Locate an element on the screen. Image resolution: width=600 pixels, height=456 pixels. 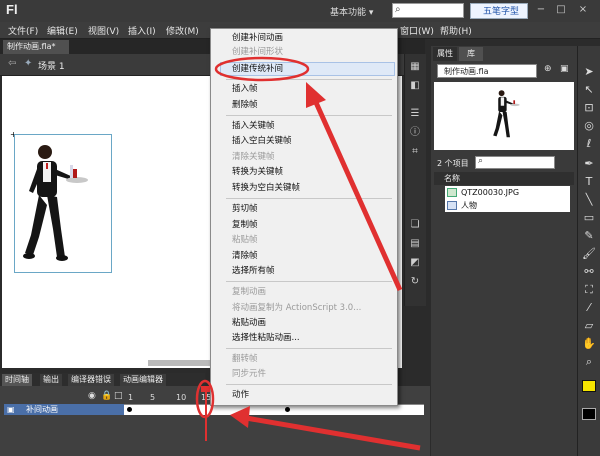
arrow-head-icon is located at coordinates (240, 417).